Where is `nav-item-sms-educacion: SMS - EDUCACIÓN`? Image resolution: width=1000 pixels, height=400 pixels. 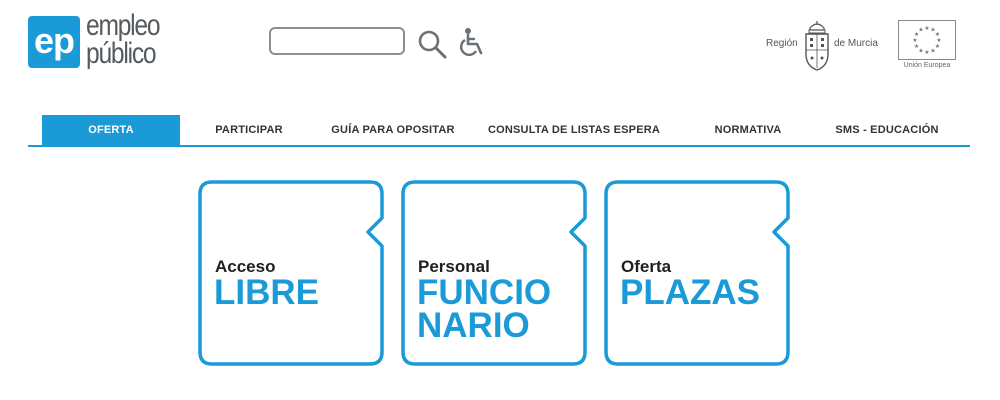 nav-item-sms-educacion: SMS - EDUCACIÓN is located at coordinates (887, 130).